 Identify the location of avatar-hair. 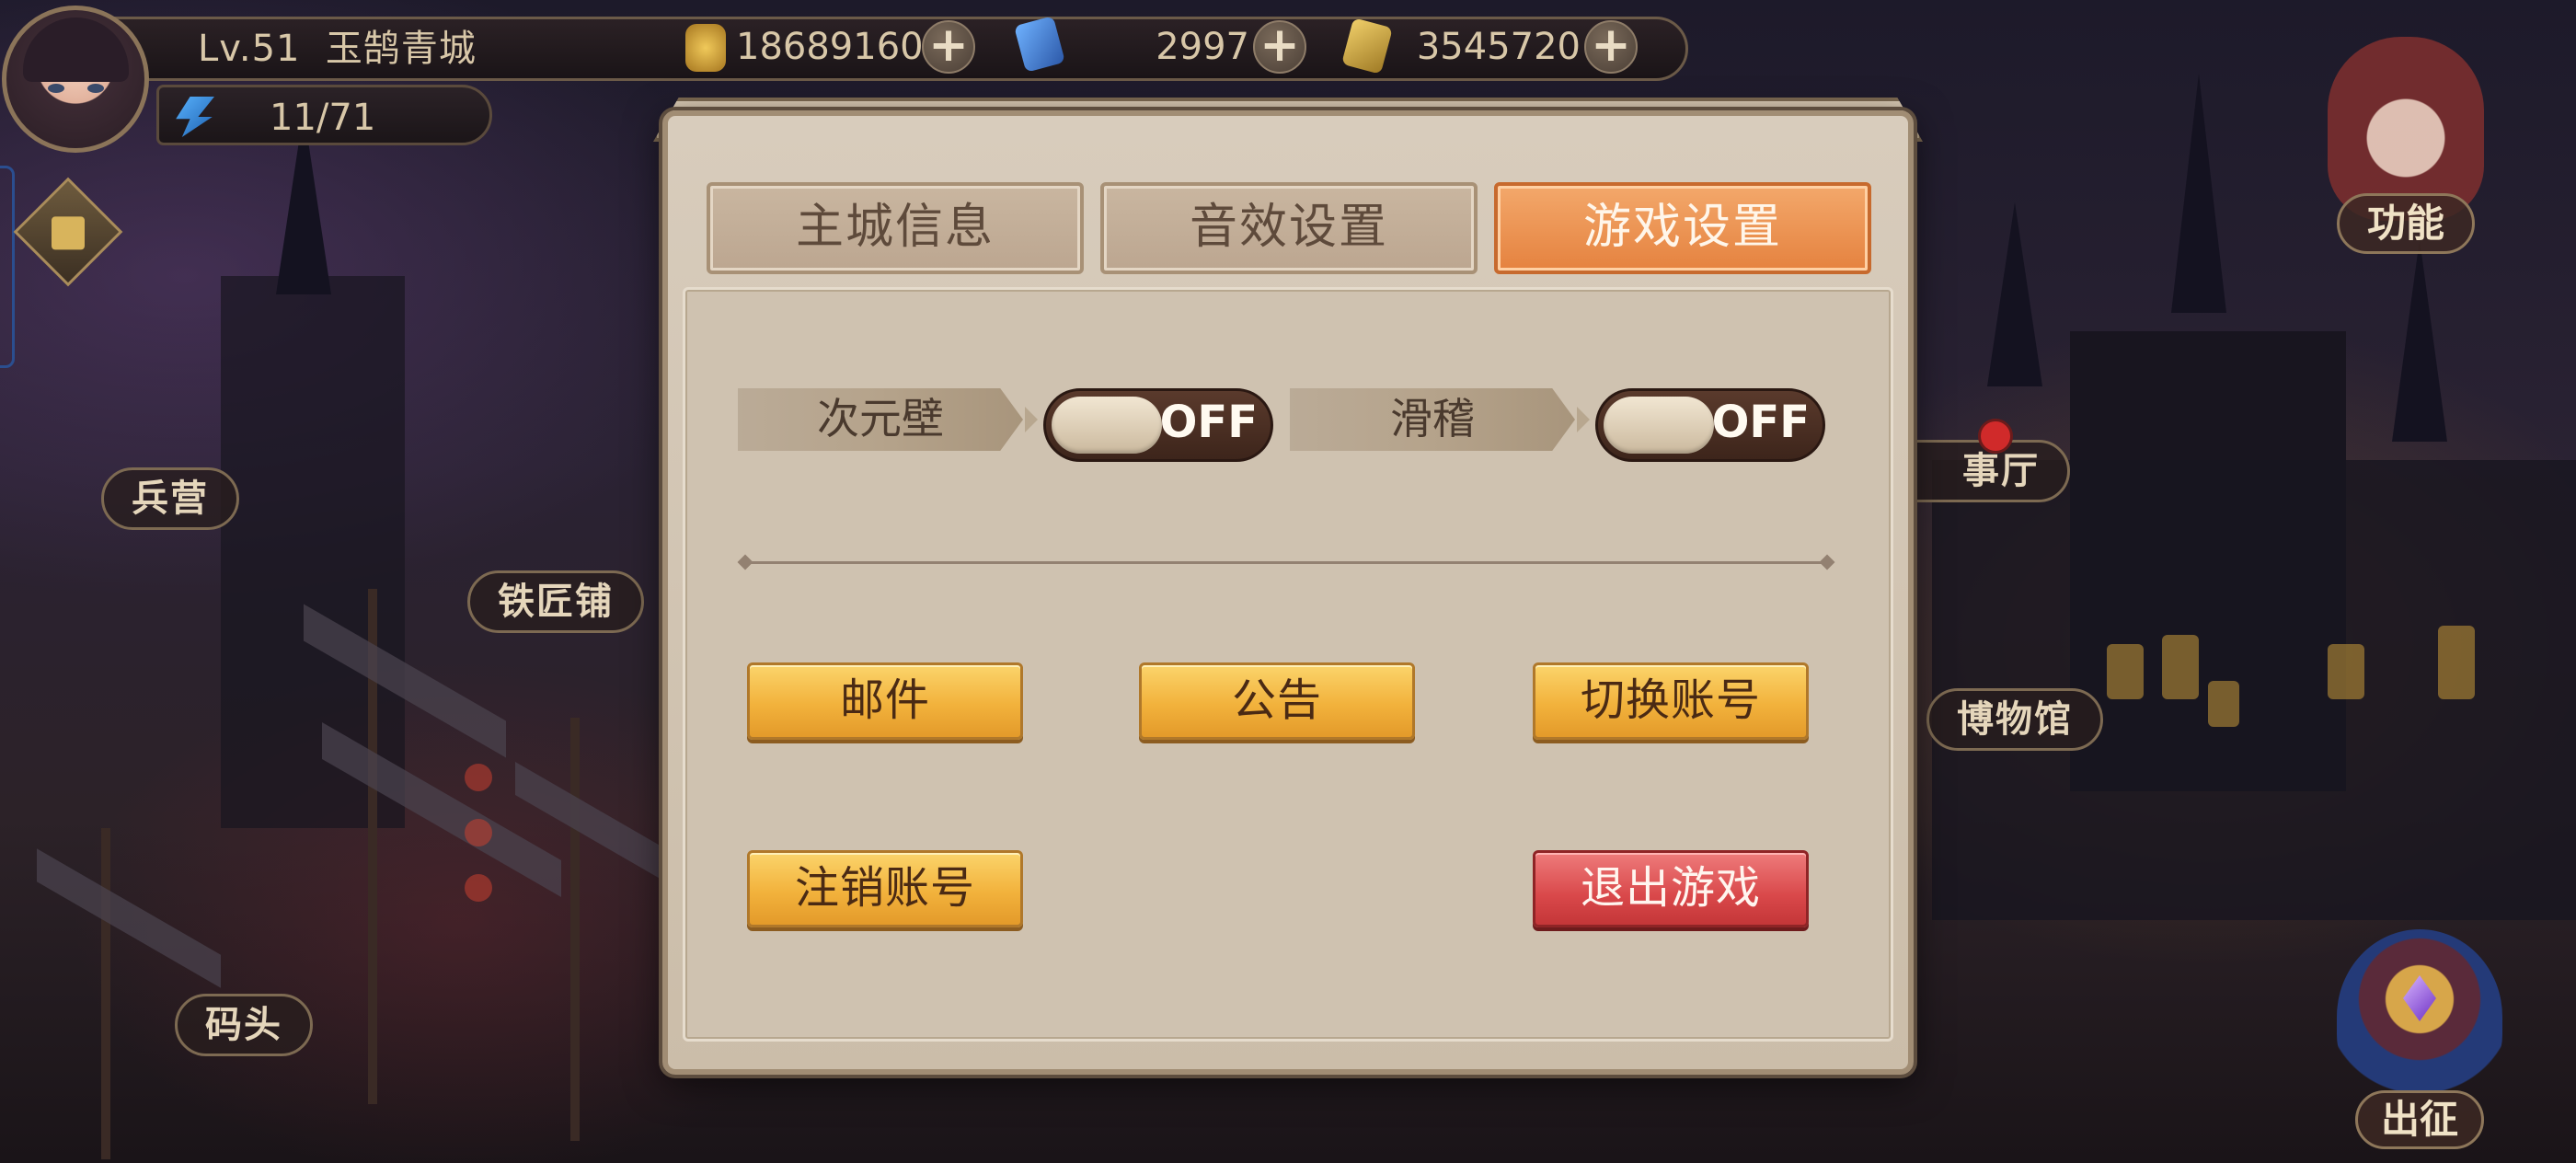
(76, 50).